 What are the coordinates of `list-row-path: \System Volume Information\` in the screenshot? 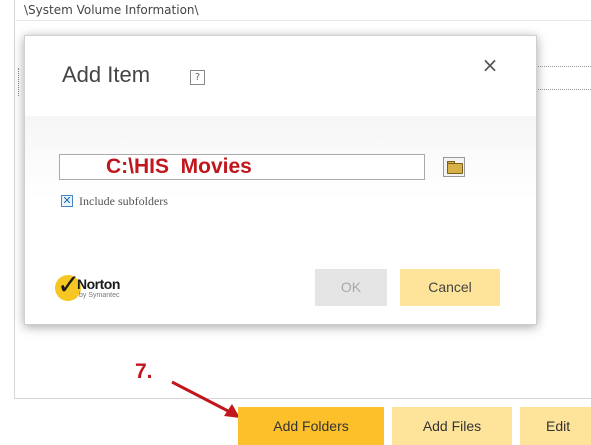 It's located at (111, 10).